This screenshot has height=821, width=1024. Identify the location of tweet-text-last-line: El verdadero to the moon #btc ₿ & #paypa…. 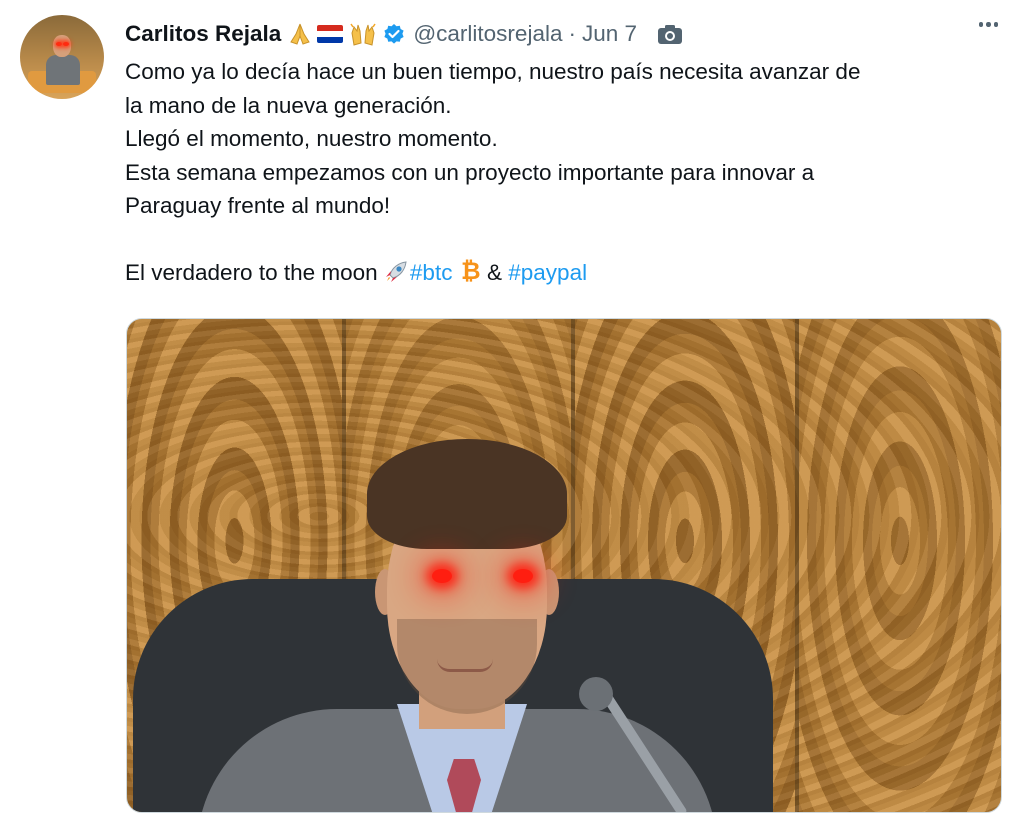
(565, 275).